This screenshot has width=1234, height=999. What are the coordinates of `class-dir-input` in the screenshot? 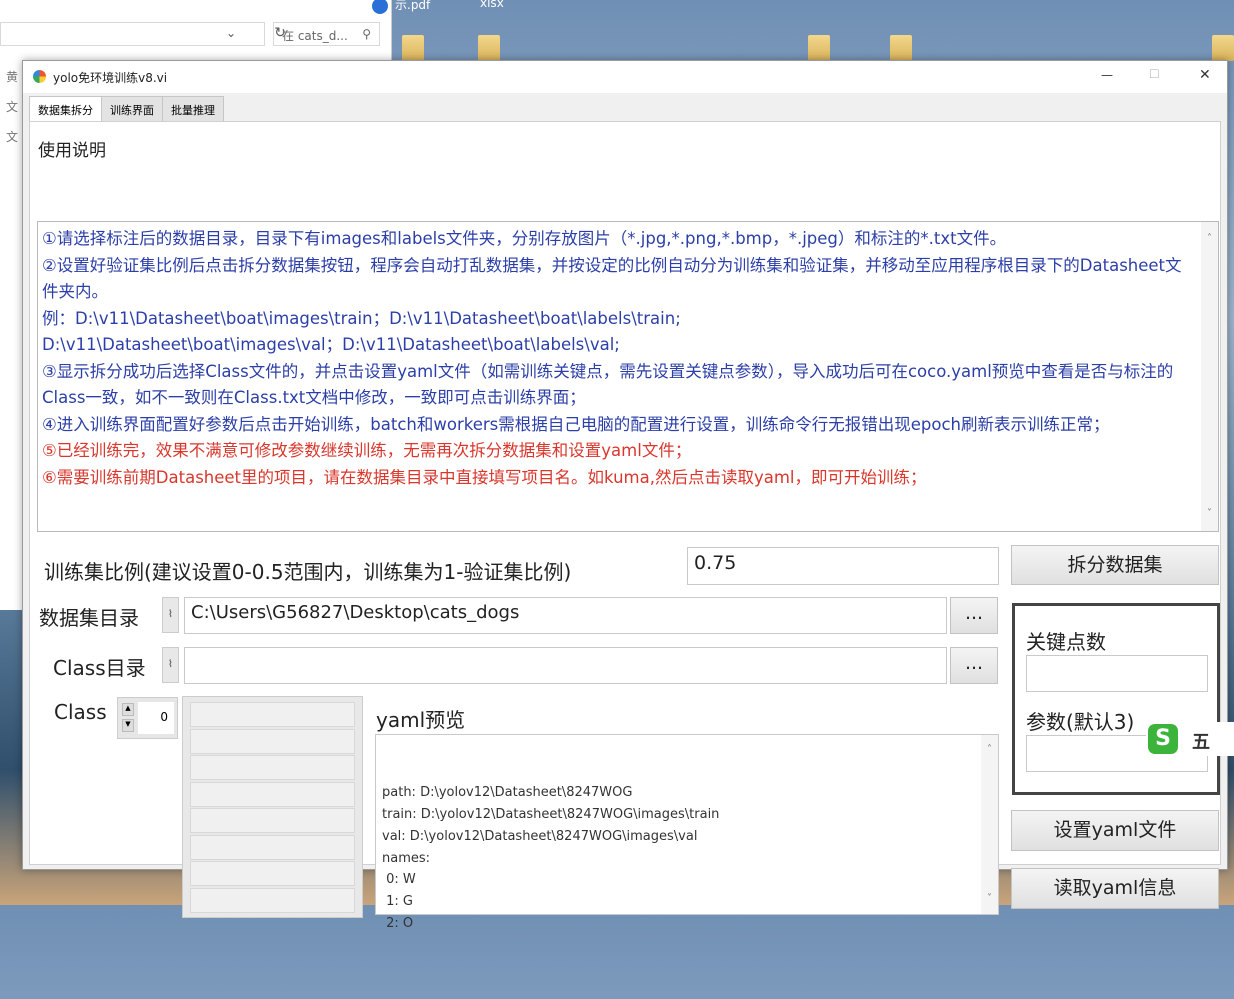 It's located at (565, 665).